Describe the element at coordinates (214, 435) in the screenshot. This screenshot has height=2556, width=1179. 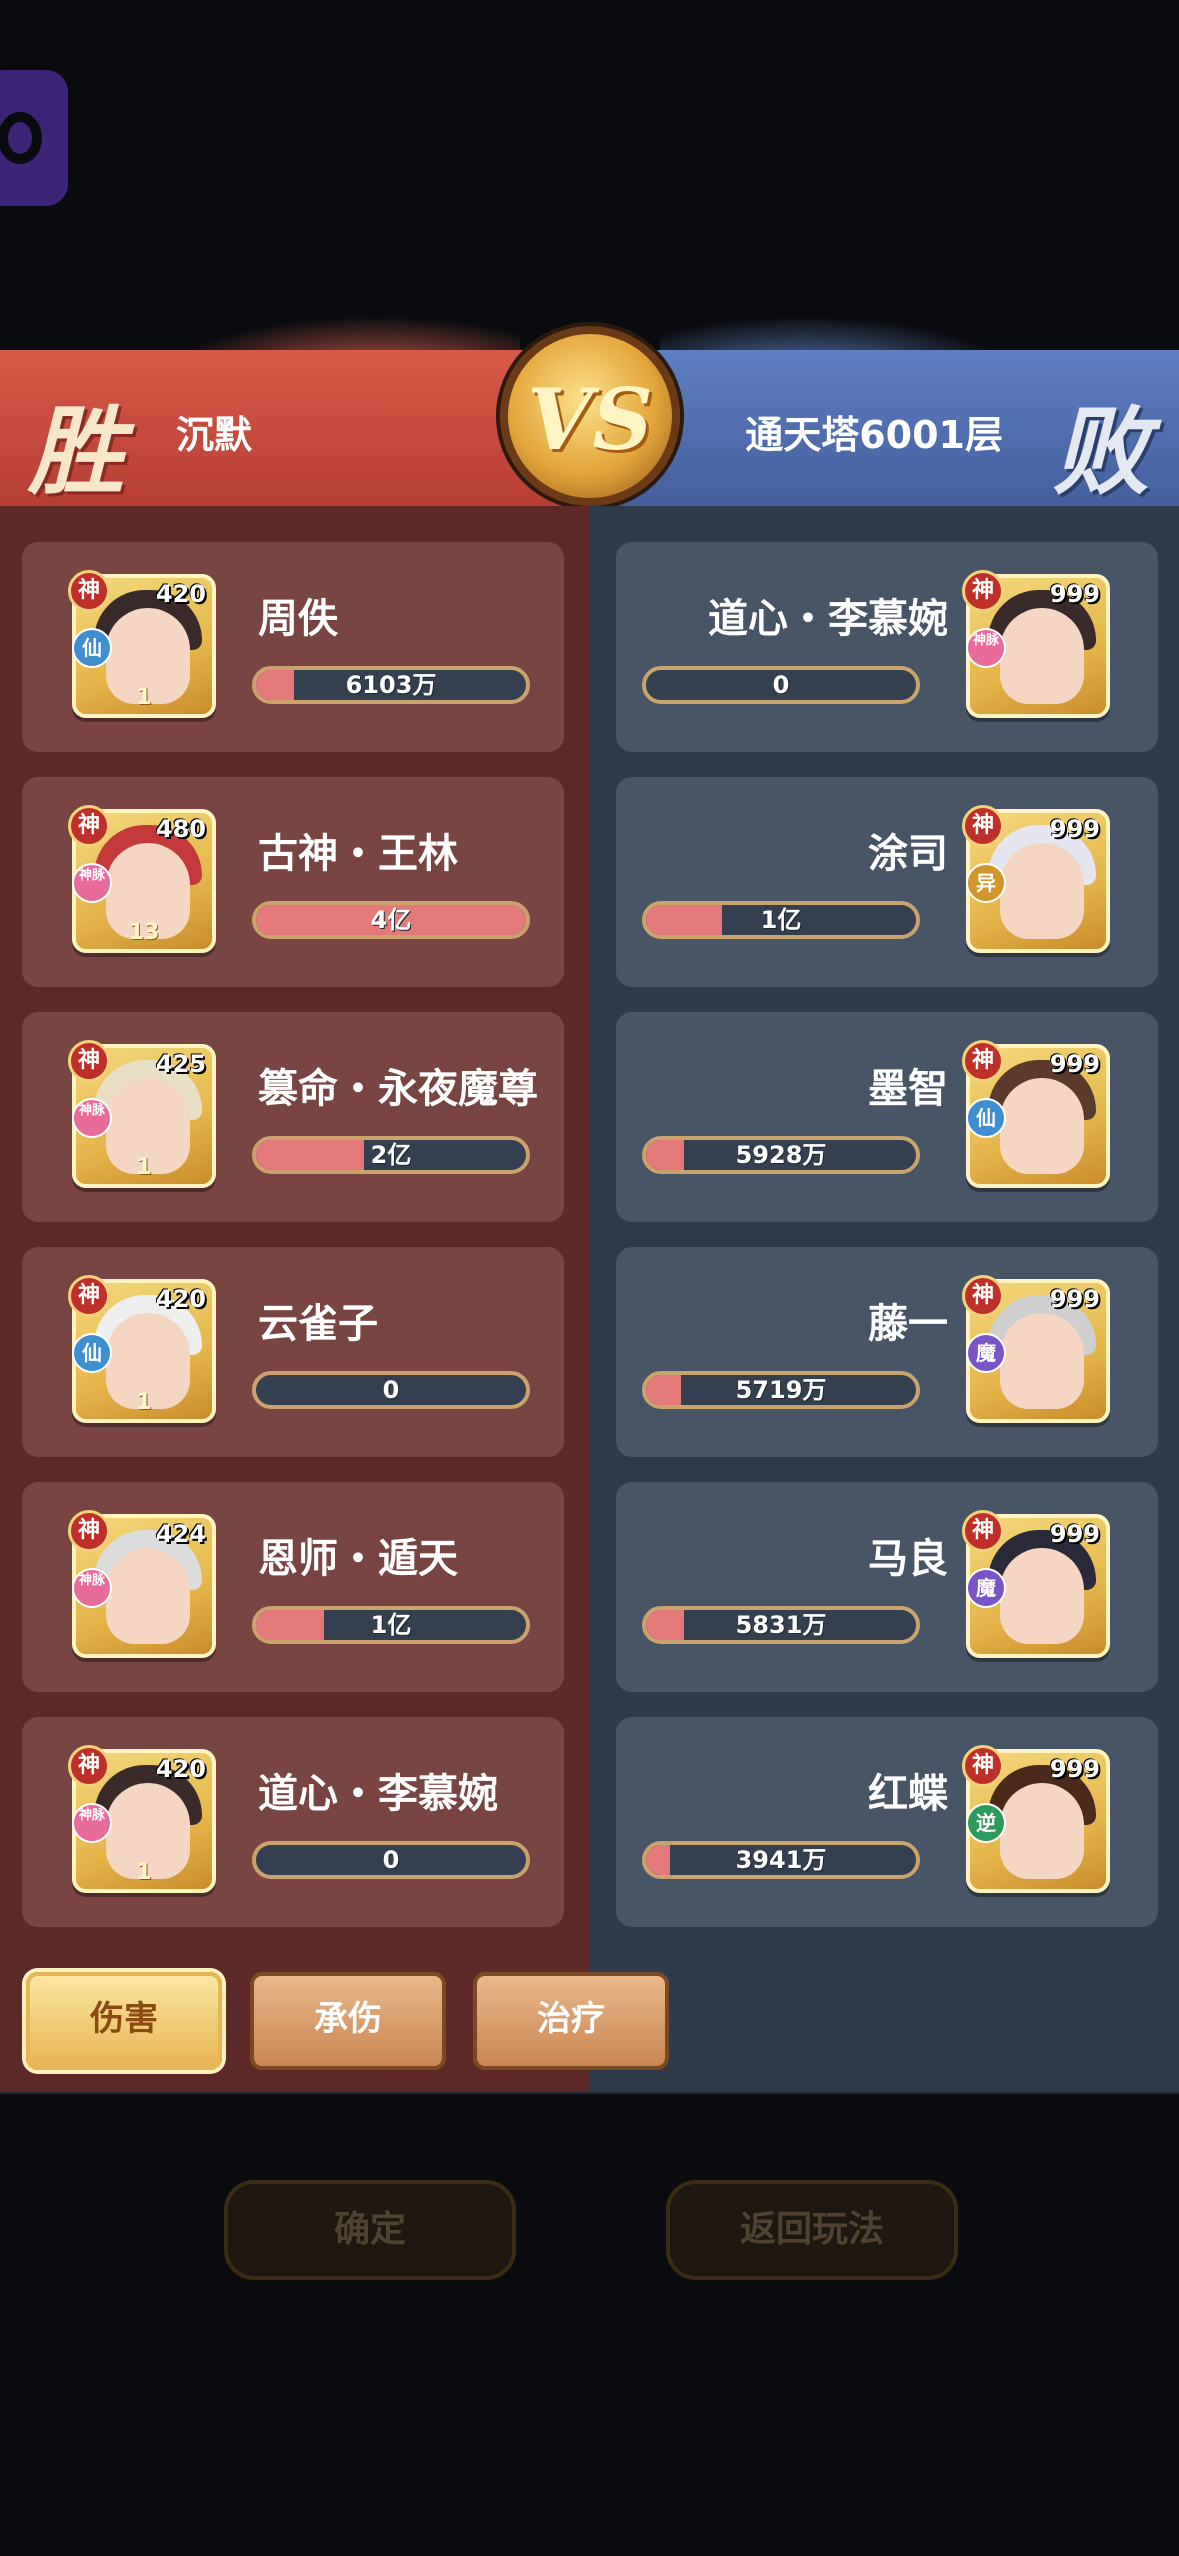
I see `left-player-name: 沉默` at that location.